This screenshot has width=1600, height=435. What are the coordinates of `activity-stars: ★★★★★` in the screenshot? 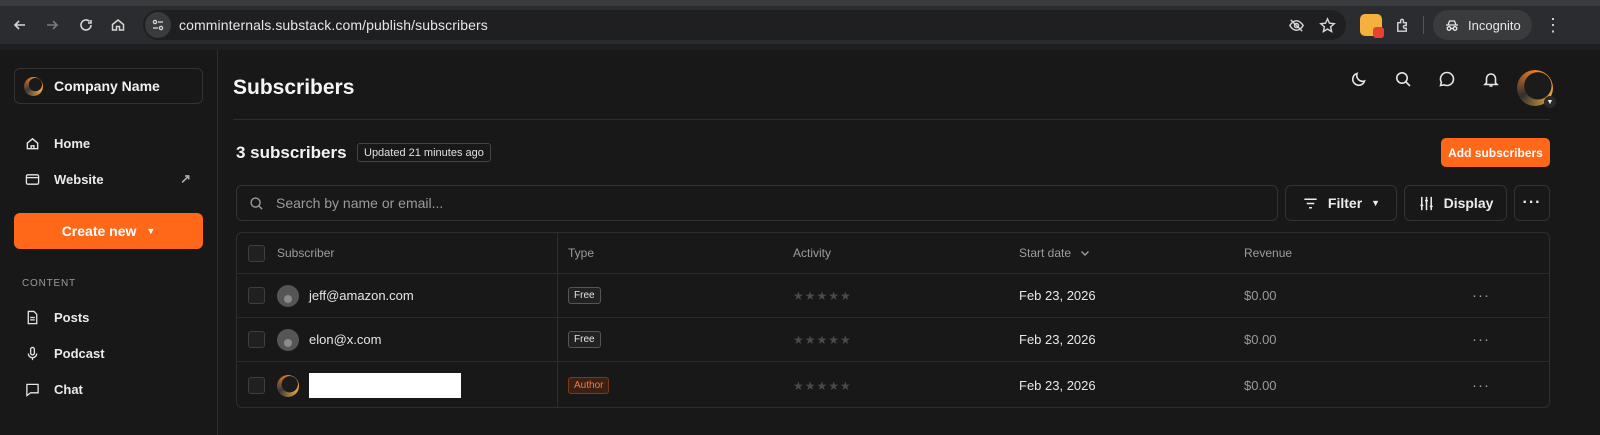 It's located at (822, 295).